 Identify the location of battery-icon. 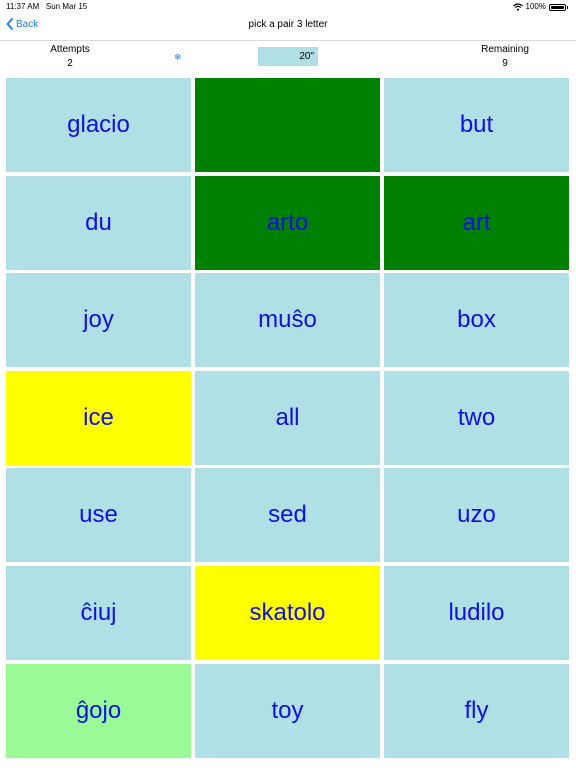
(557, 7).